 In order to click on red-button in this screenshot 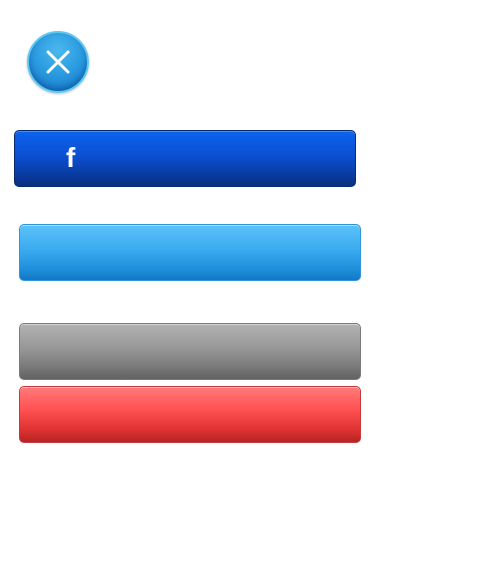, I will do `click(190, 414)`.